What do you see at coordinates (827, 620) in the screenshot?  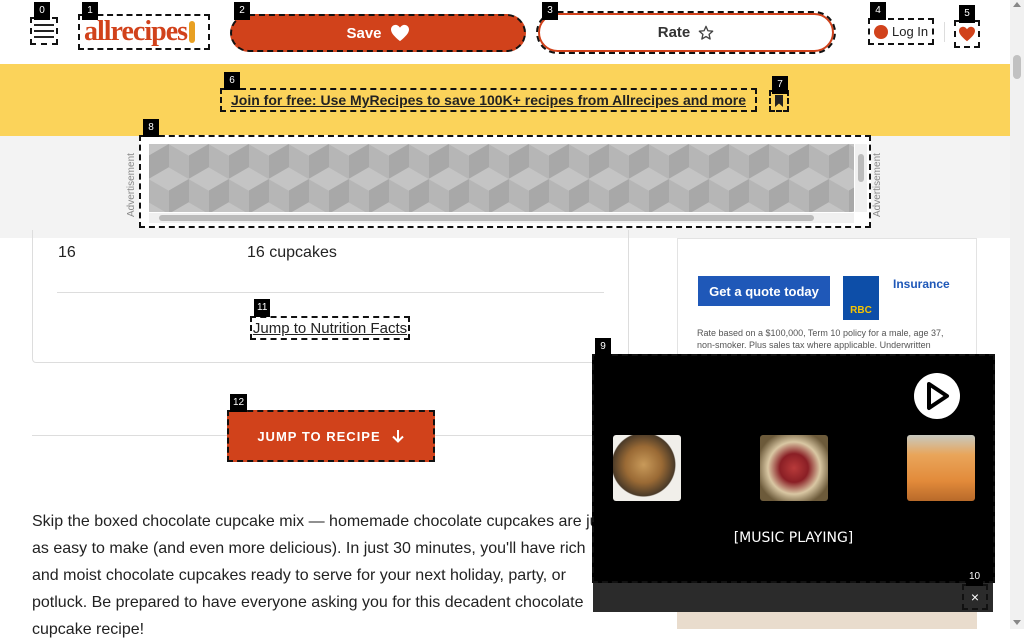 I see `sidebar-ad-photo` at bounding box center [827, 620].